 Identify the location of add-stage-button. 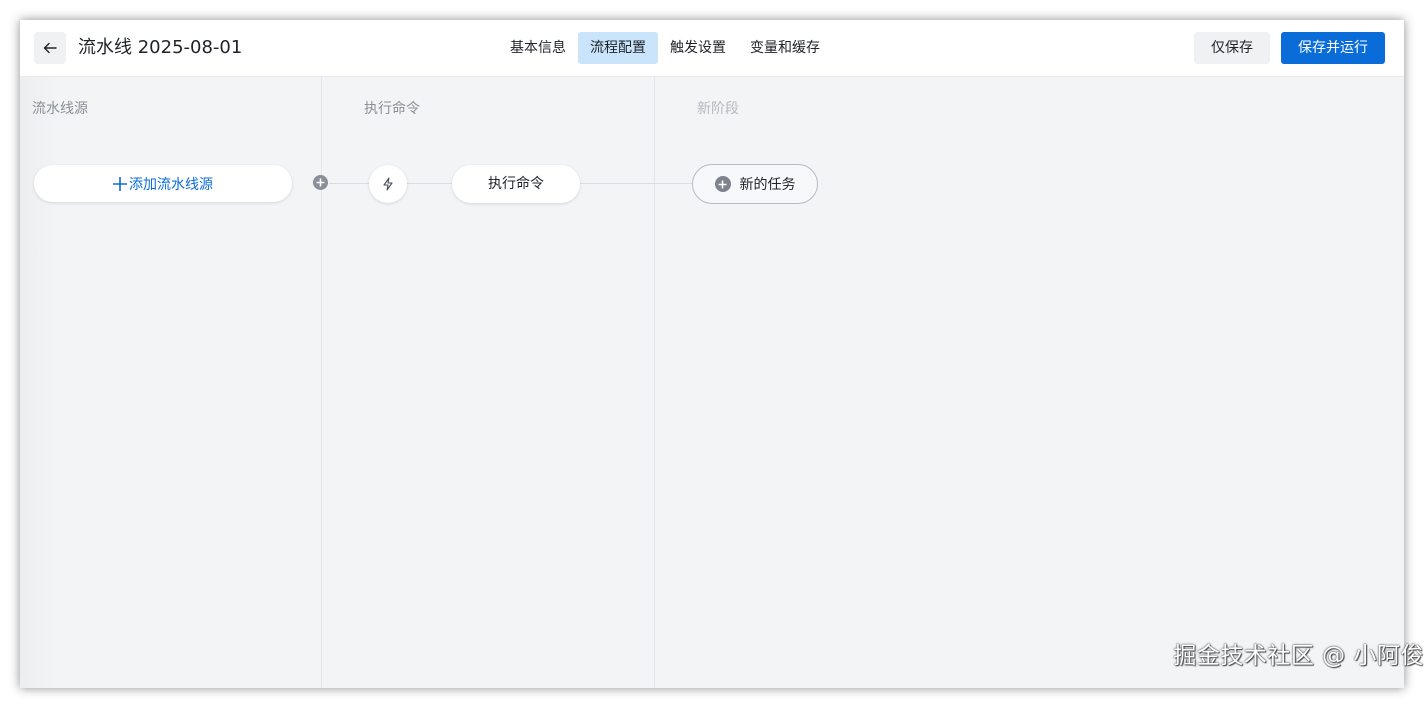
(320, 182).